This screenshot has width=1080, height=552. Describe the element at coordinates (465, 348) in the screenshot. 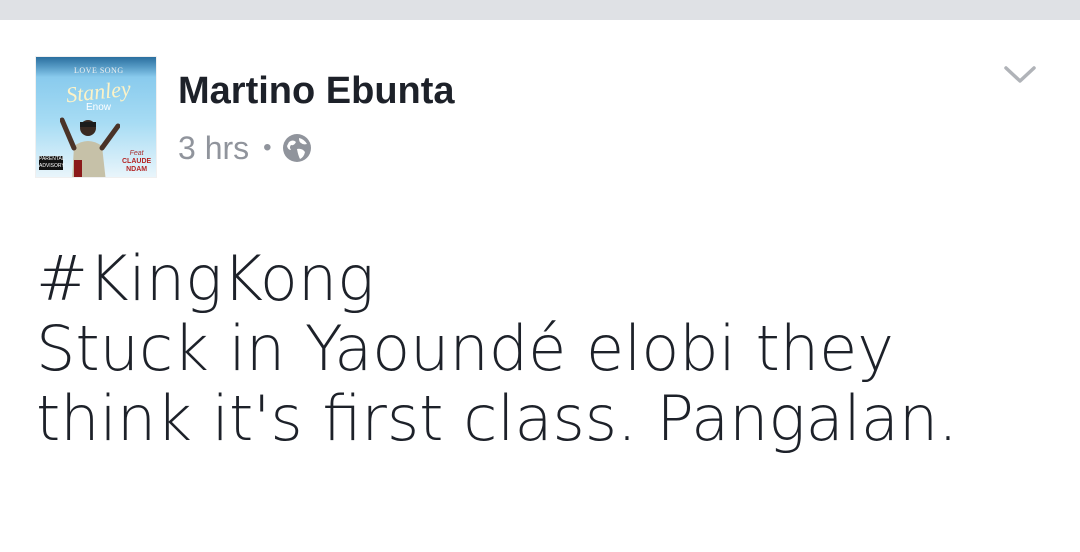

I see `post-line-2: Stuck in Yaoundé elobi they` at that location.